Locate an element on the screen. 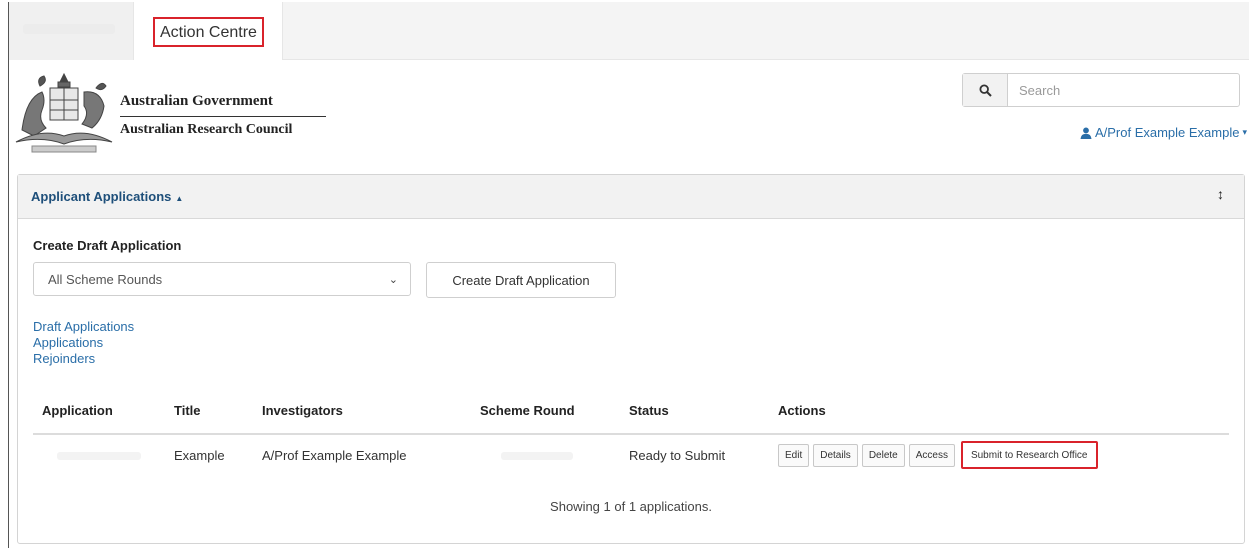  chevron-down-icon: ⌄ is located at coordinates (393, 279).